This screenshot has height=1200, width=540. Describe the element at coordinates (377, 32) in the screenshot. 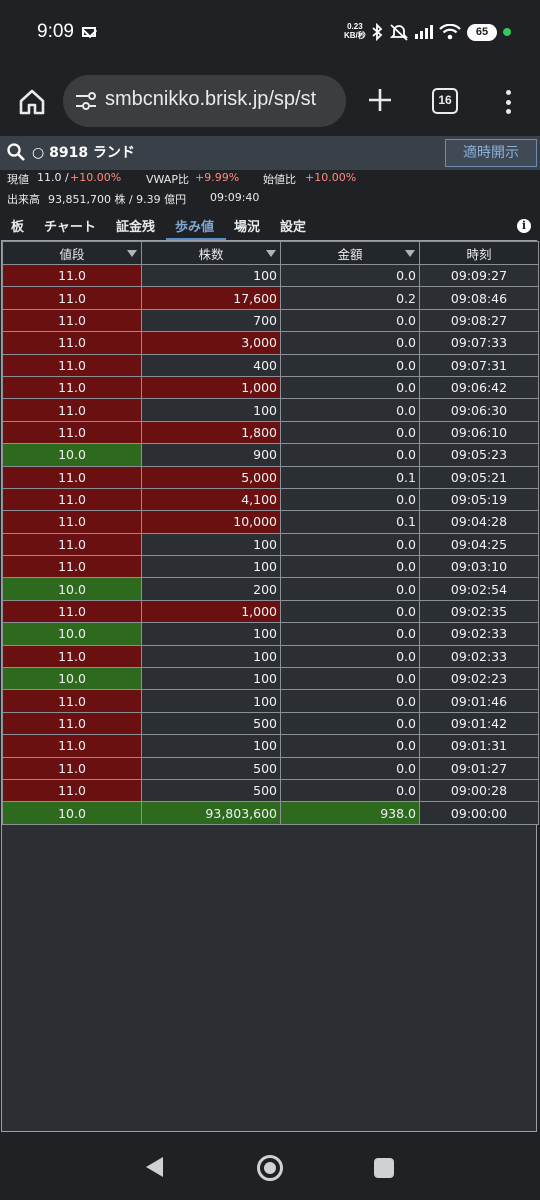

I see `bluetooth-icon` at that location.